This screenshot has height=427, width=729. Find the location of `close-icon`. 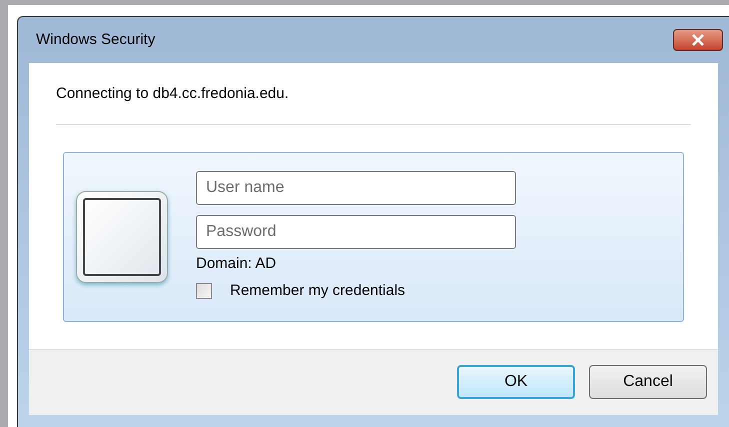

close-icon is located at coordinates (698, 40).